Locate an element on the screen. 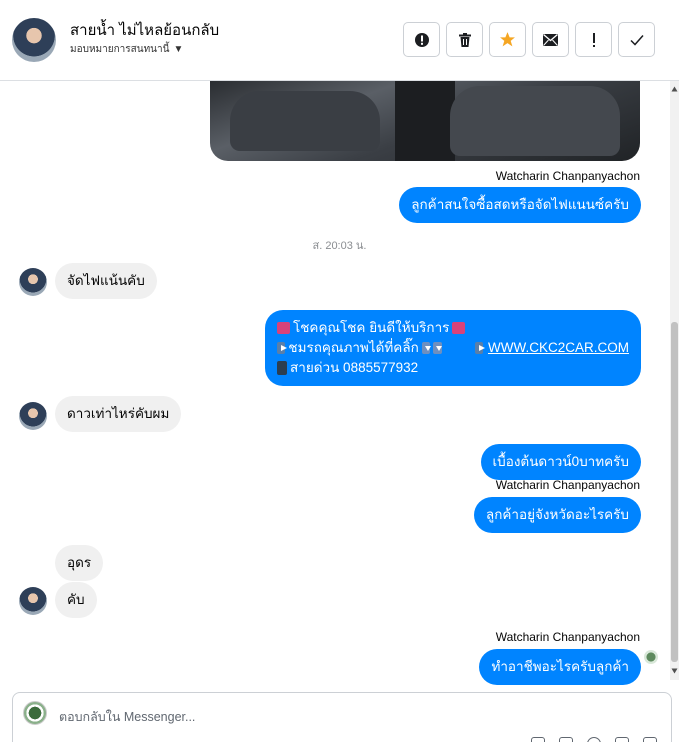 The height and width of the screenshot is (742, 679). phone-icon is located at coordinates (282, 368).